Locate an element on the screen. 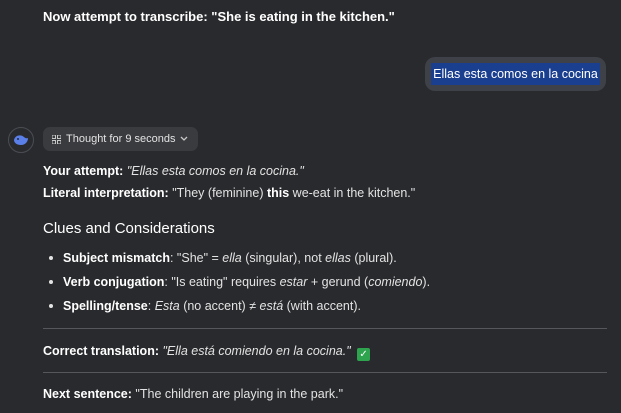 The height and width of the screenshot is (413, 621). assistant-avatar is located at coordinates (21, 140).